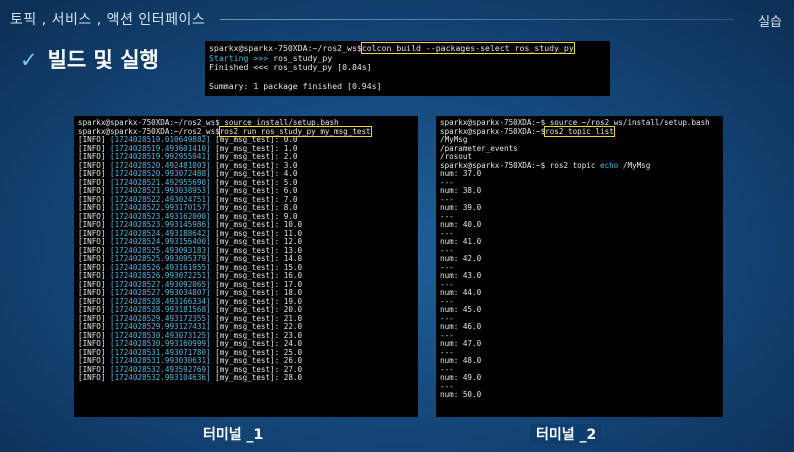  Describe the element at coordinates (629, 122) in the screenshot. I see `term2-source-cmd: source ~/ros2_ws/install/setup.bash` at that location.